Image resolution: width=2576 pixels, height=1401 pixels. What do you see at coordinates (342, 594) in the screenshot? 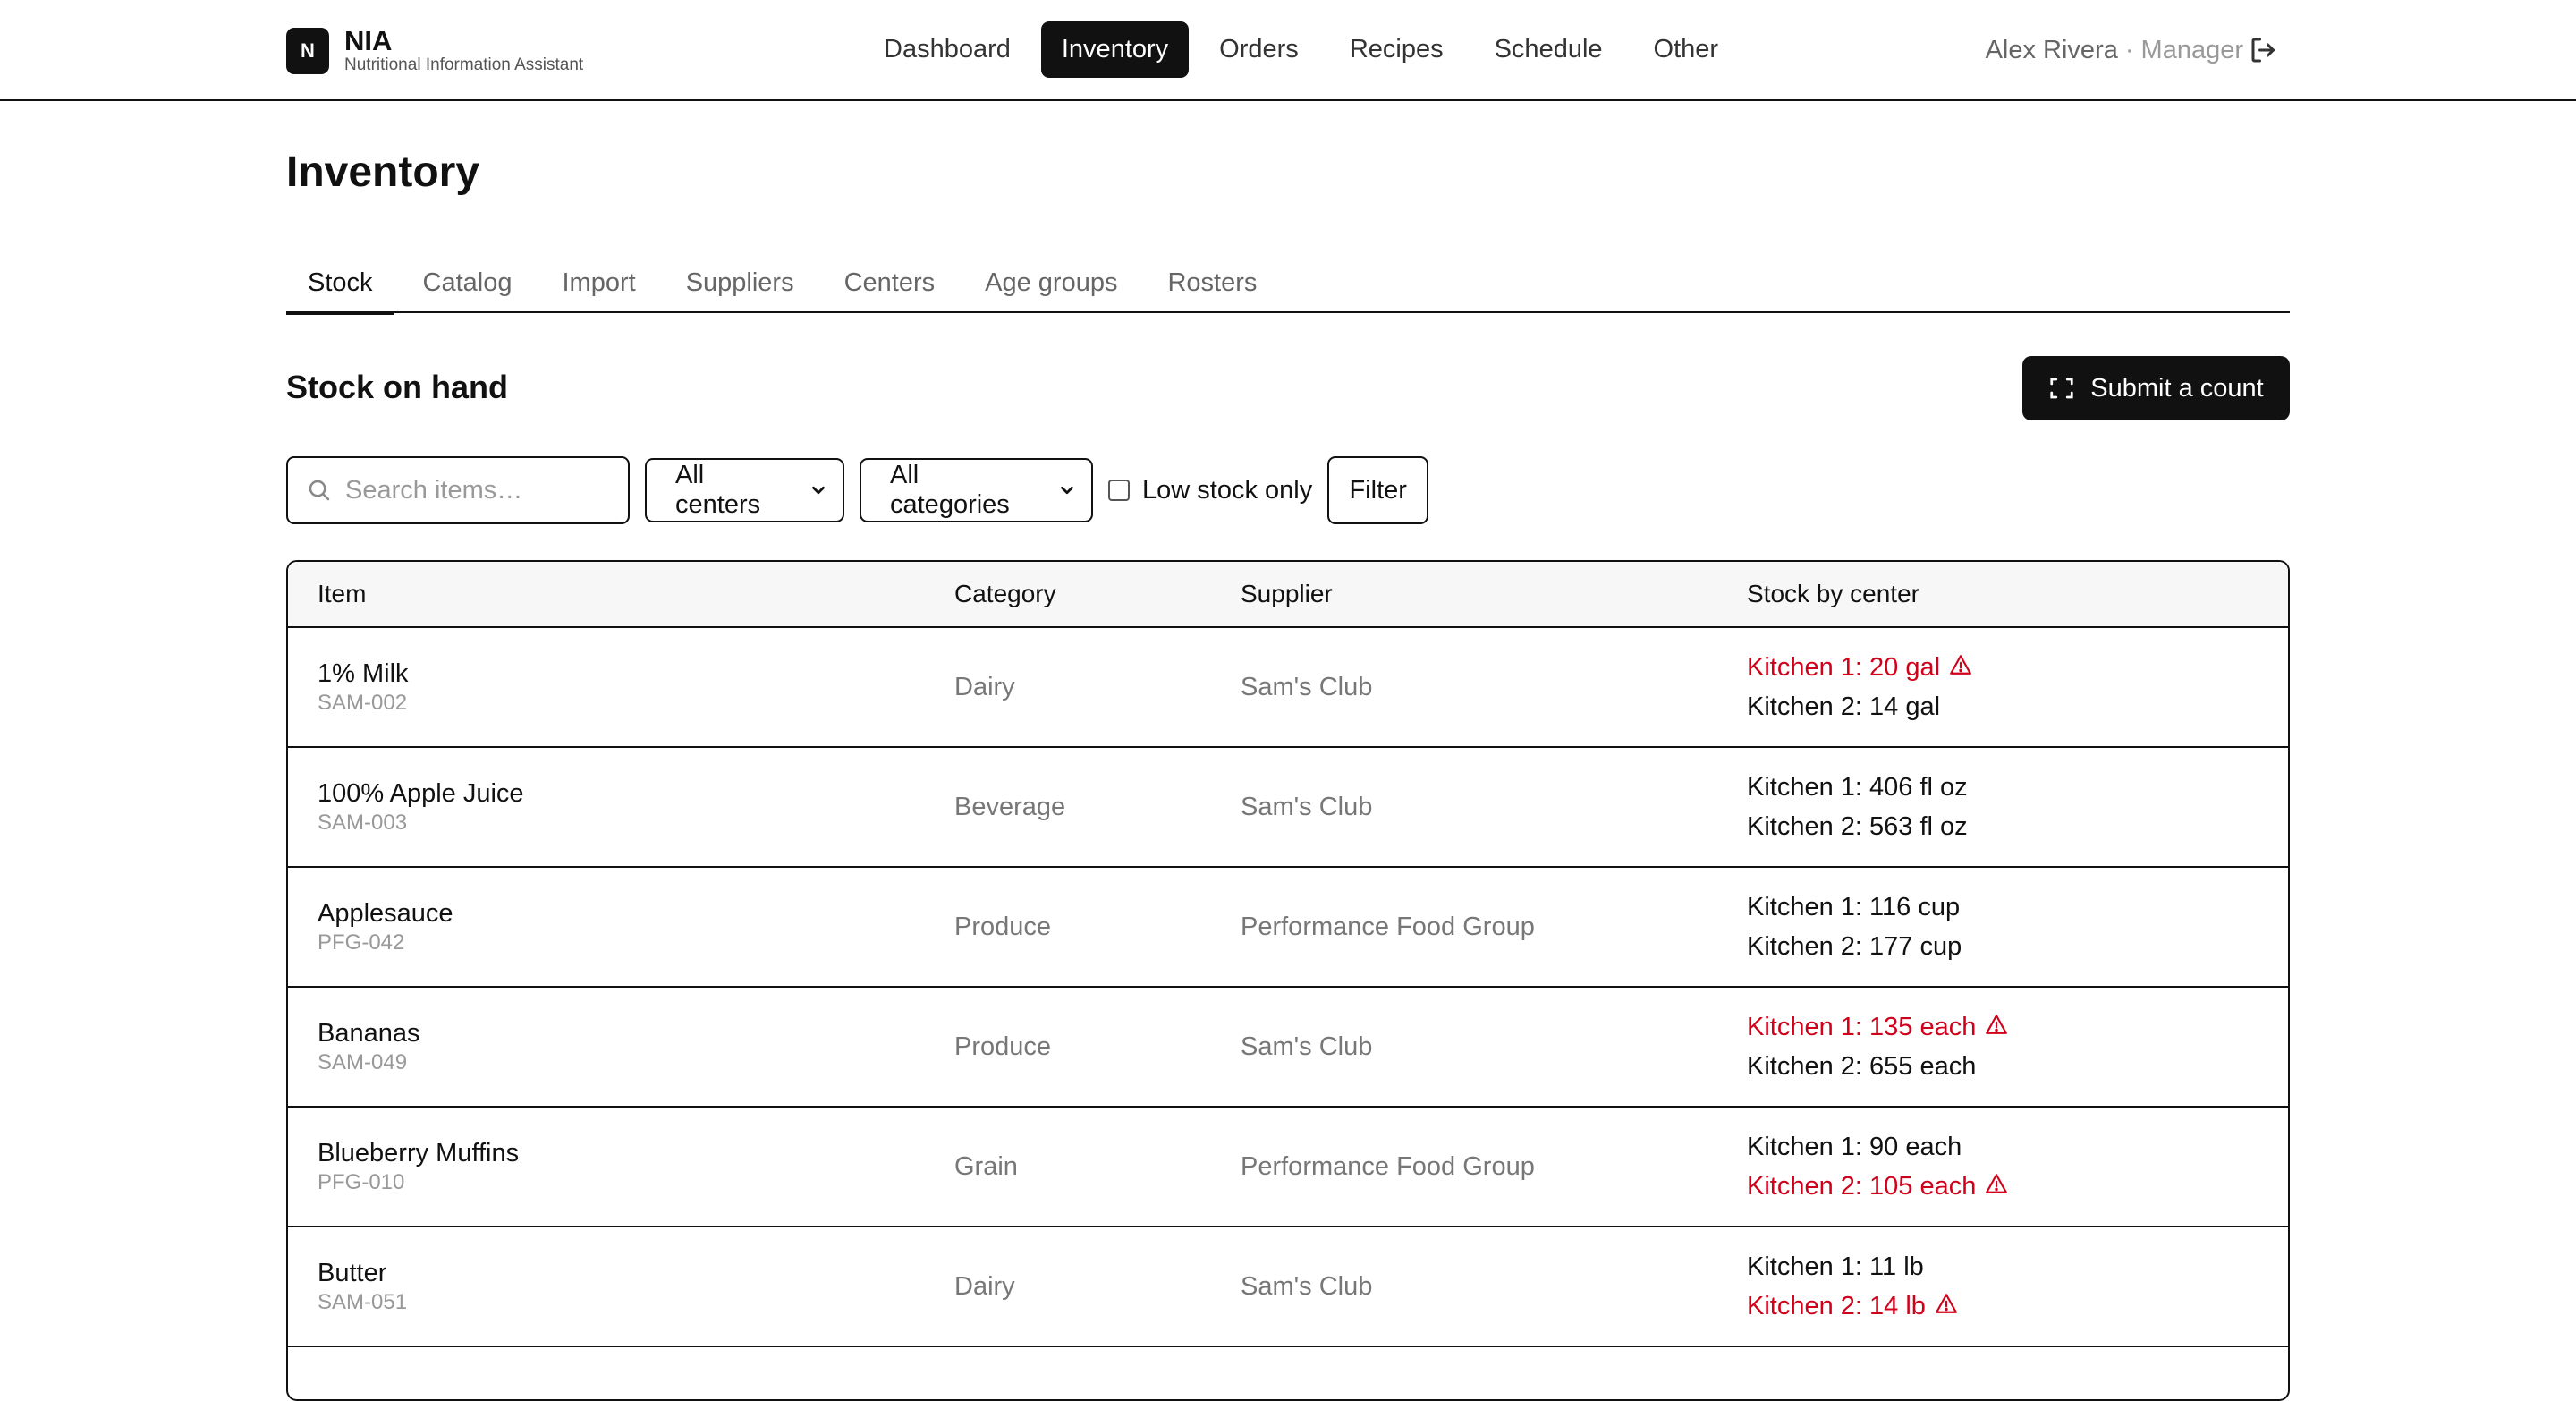
I see `header-item: Item` at bounding box center [342, 594].